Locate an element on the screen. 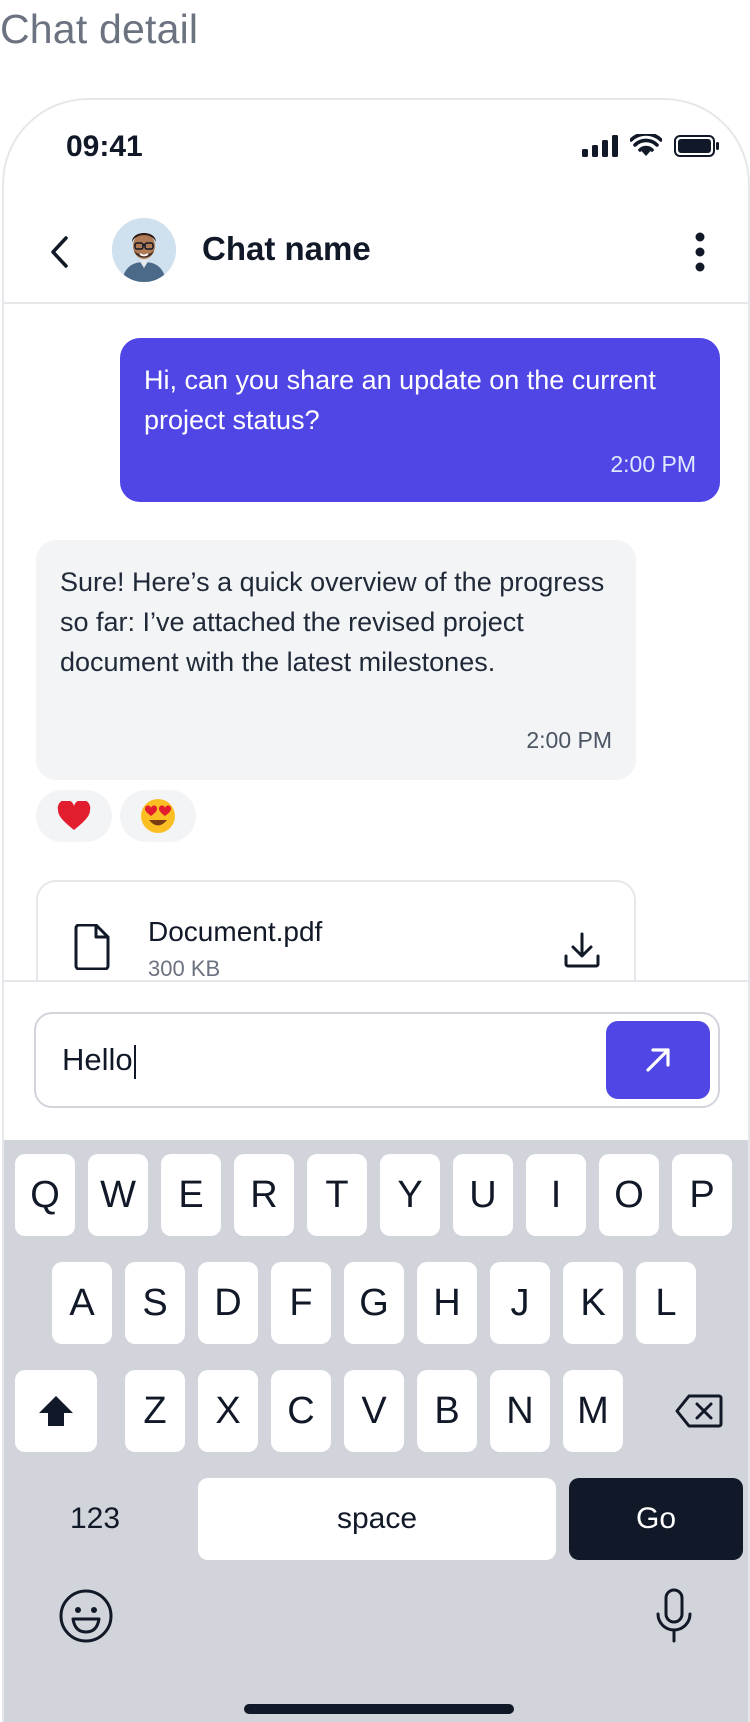  backspace-key is located at coordinates (699, 1411).